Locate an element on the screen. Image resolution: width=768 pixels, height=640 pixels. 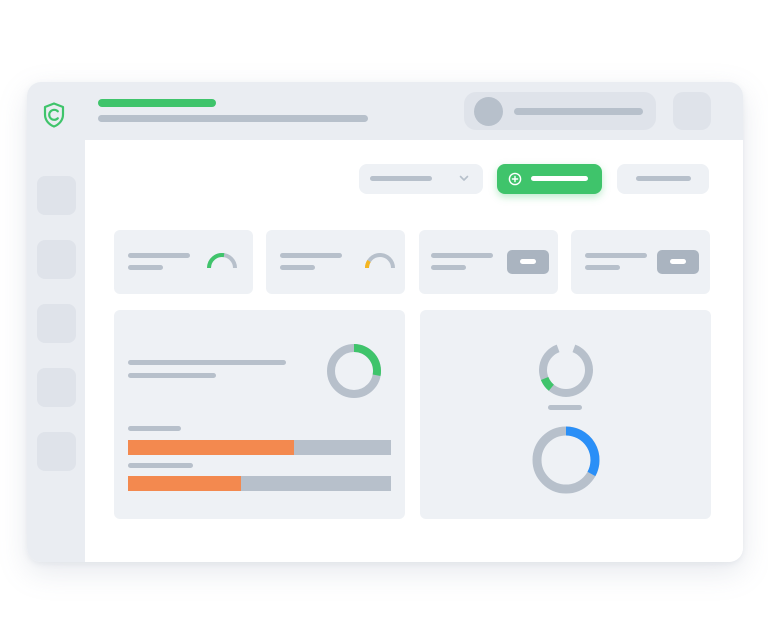
ring-chart is located at coordinates (566, 370).